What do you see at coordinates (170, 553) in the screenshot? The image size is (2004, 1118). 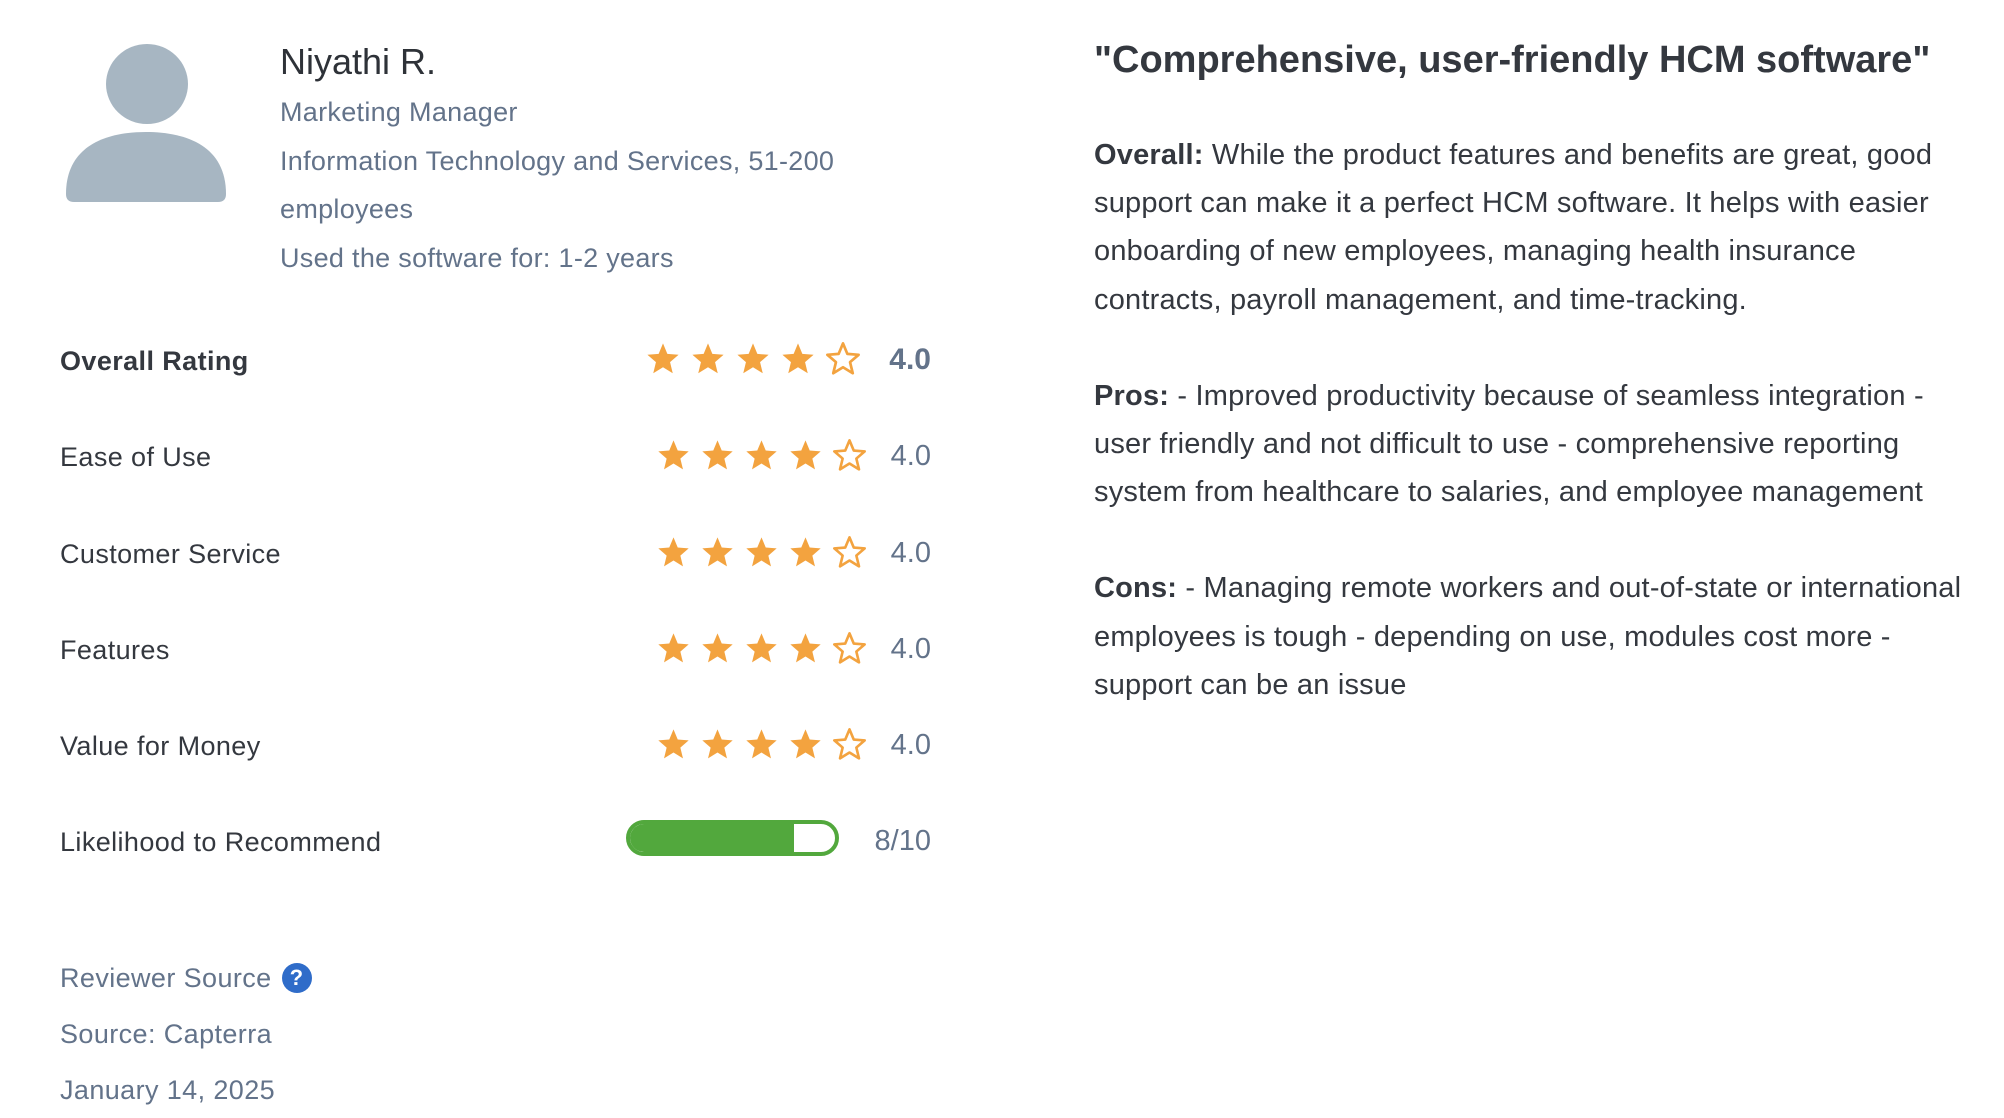 I see `rating-label: Customer Service` at bounding box center [170, 553].